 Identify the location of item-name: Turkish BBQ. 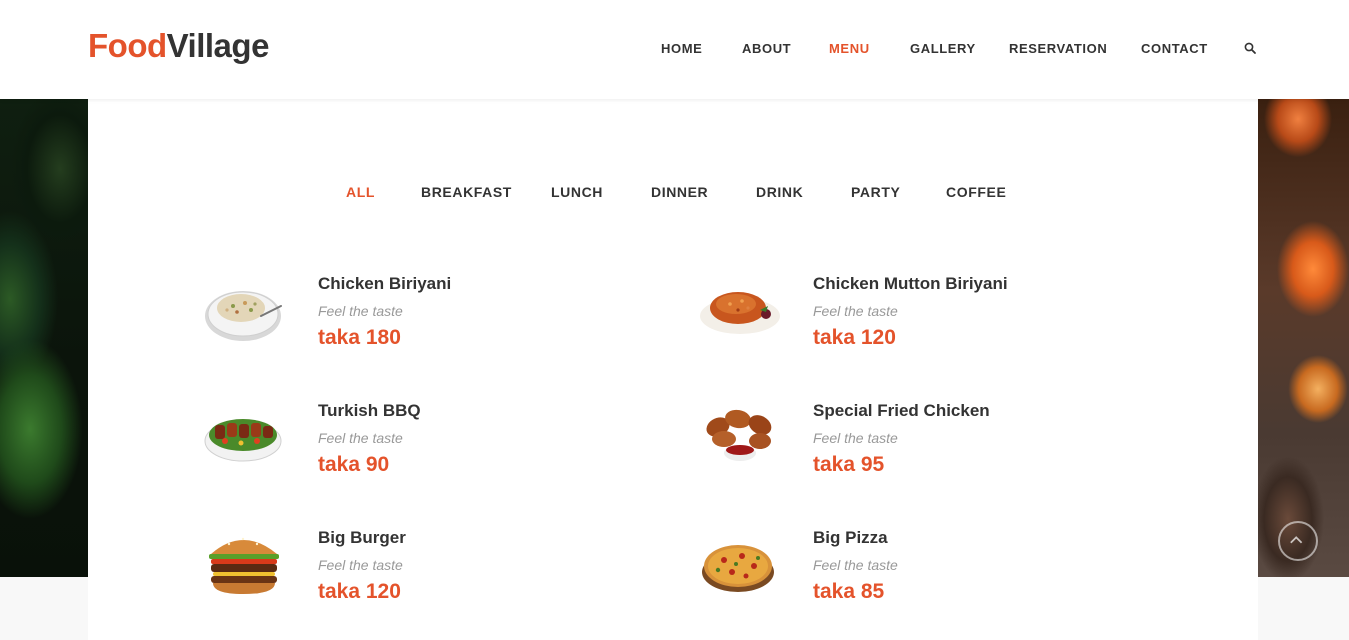
(369, 410).